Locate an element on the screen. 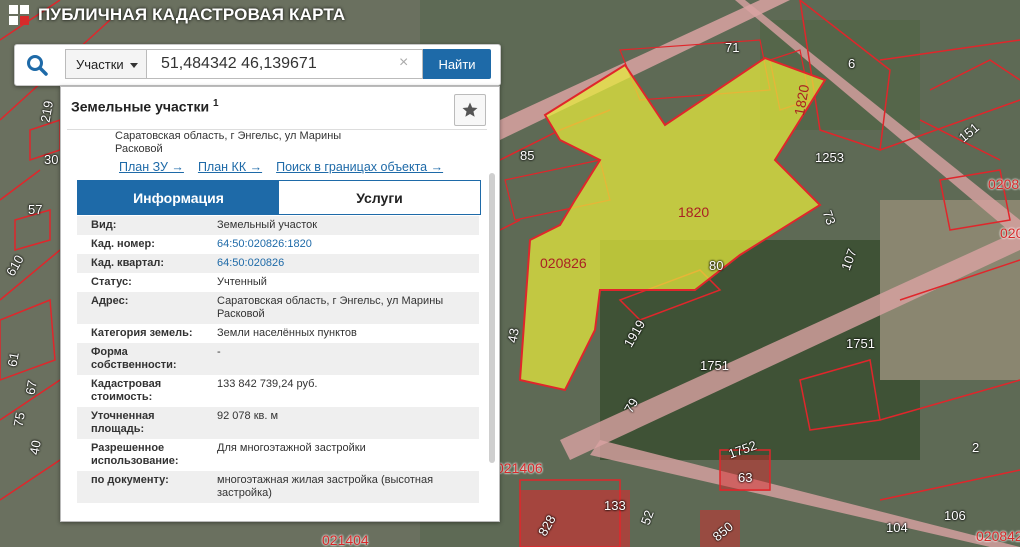 This screenshot has width=1020, height=547. table-row: Статус: Учтенный is located at coordinates (278, 282).